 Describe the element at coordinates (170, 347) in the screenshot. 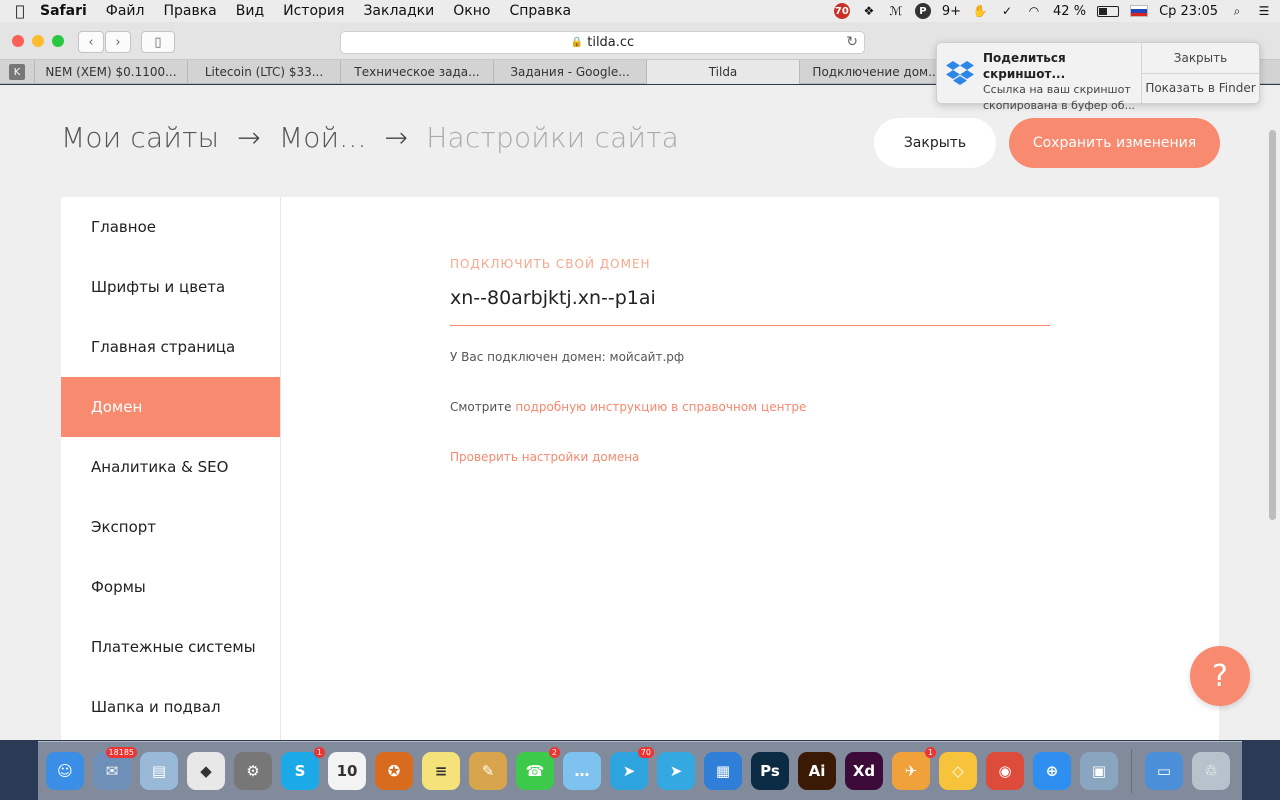

I see `sidebar-item-home-page: Главная страница` at that location.